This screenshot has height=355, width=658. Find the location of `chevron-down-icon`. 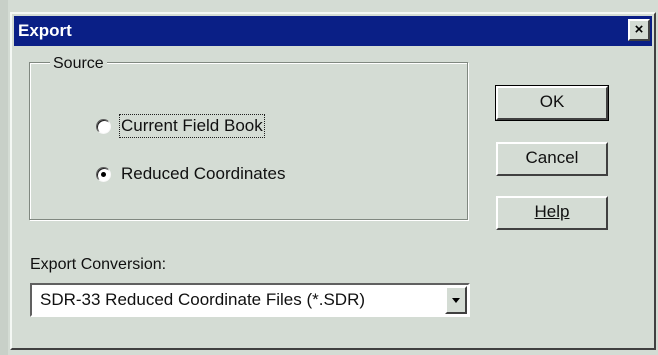

chevron-down-icon is located at coordinates (456, 300).